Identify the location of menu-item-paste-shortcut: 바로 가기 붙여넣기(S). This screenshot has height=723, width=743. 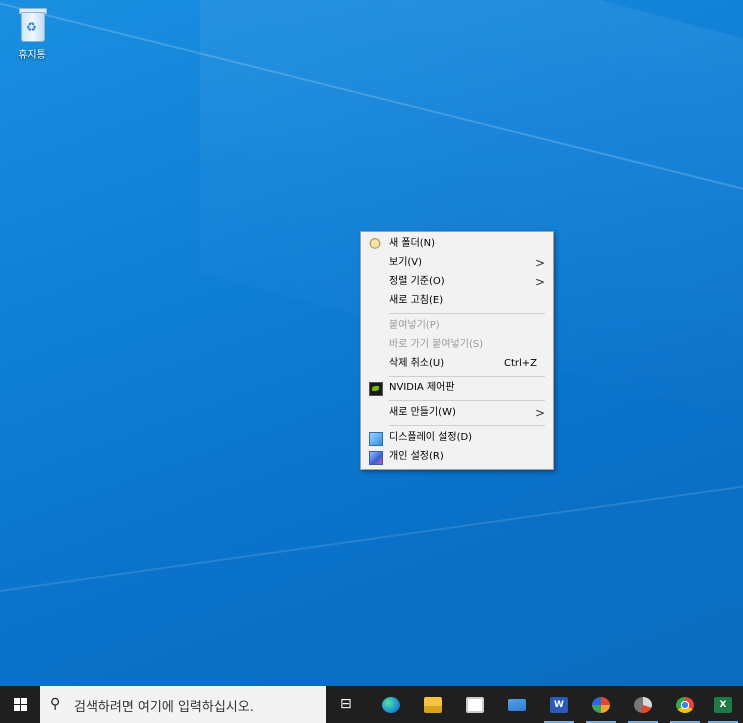
(457, 345).